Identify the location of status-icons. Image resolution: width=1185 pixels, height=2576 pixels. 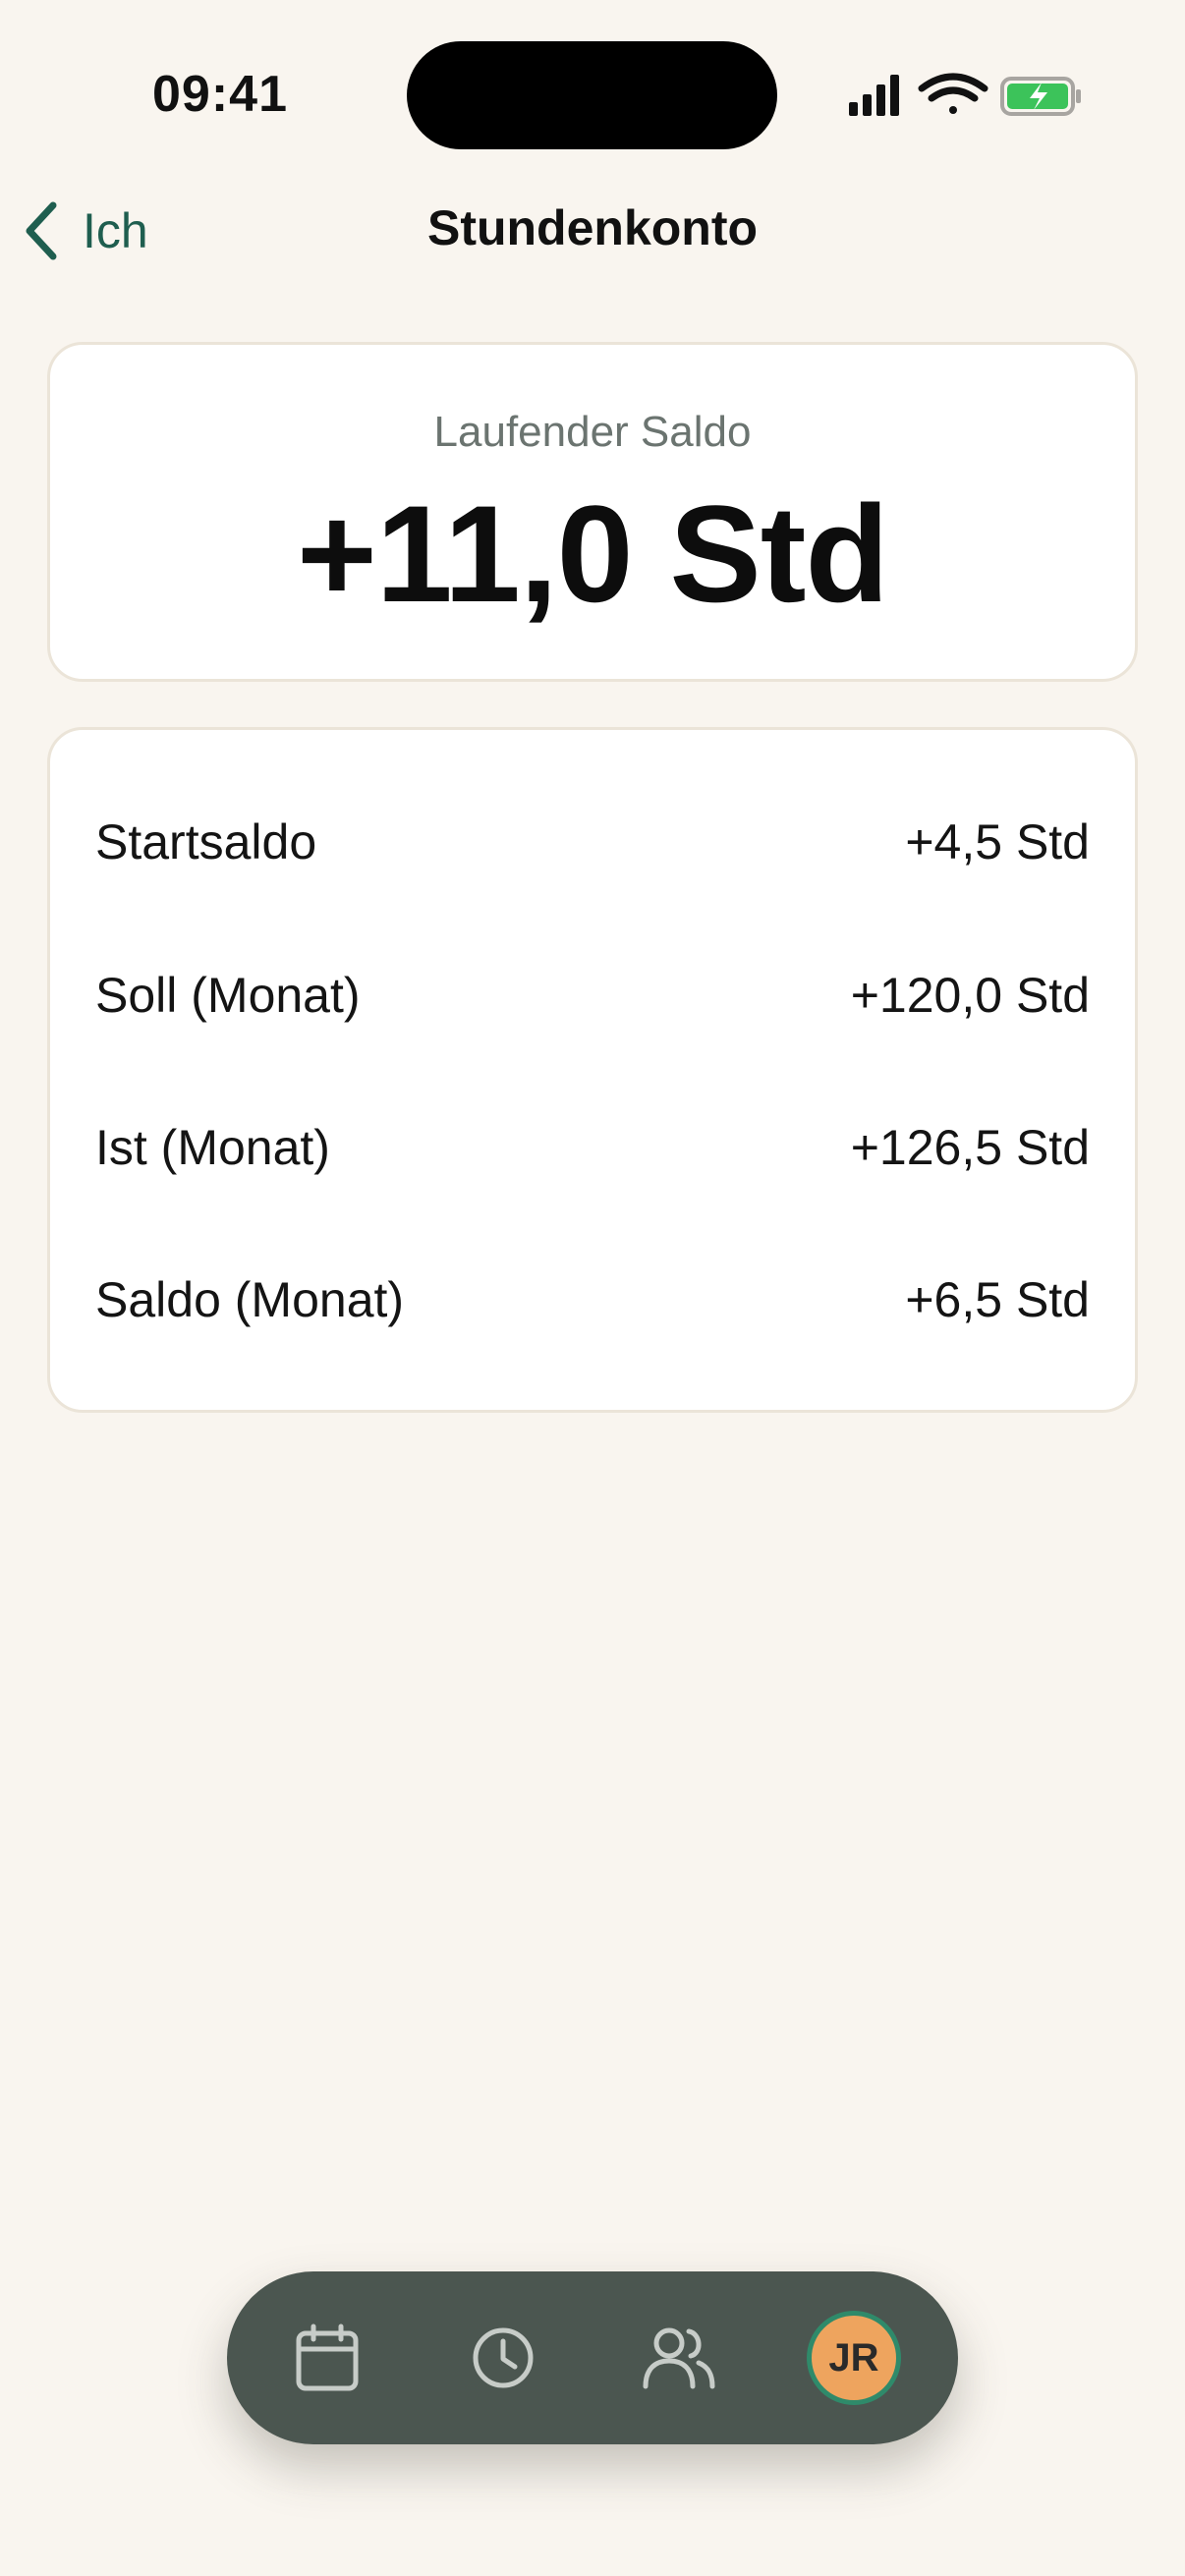
(965, 94).